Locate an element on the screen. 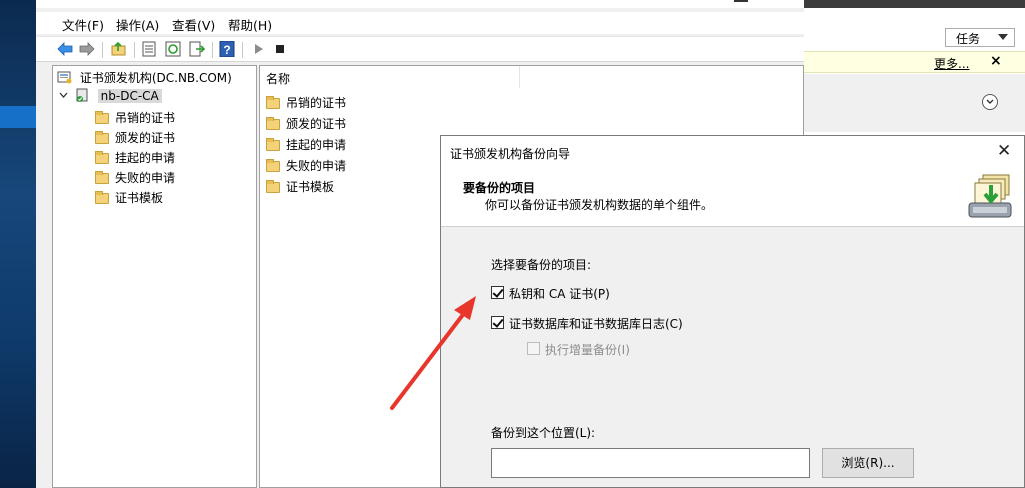 Image resolution: width=1025 pixels, height=488 pixels. list-item-label: 失败的申请 is located at coordinates (316, 166).